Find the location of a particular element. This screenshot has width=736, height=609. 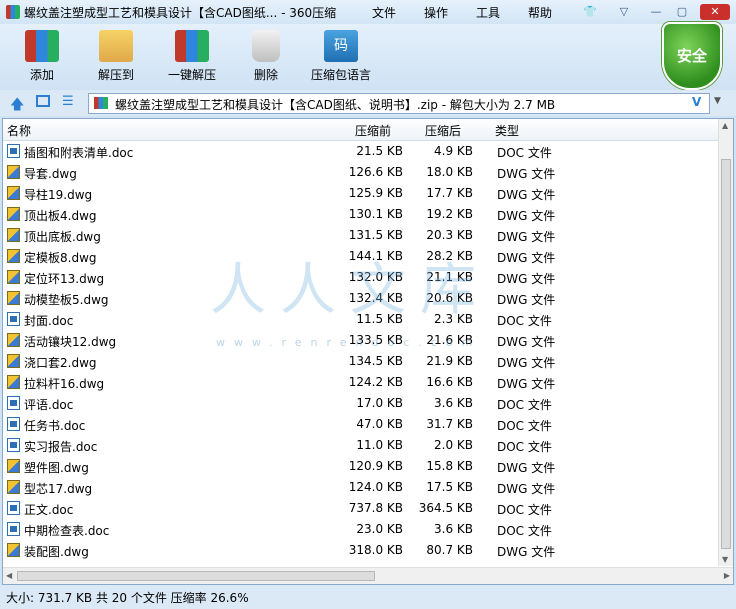

horizontal-scrollbar: ◀ ▶ is located at coordinates (368, 575).